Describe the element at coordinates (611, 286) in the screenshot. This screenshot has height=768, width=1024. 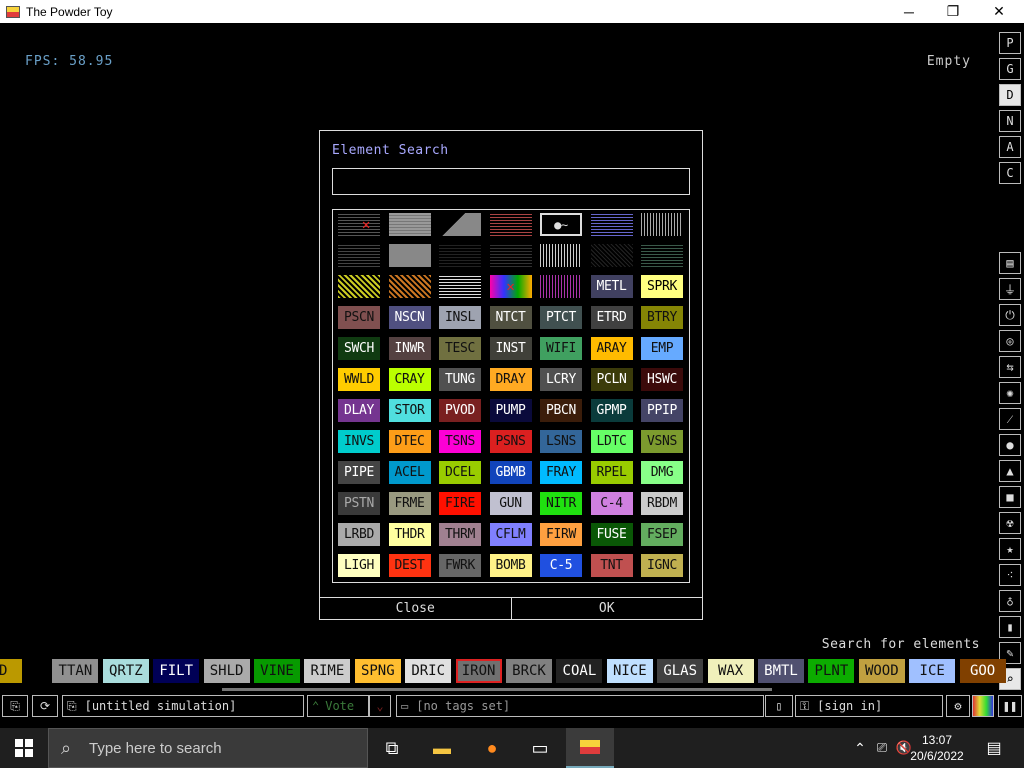
I see `element-metl: METL` at that location.